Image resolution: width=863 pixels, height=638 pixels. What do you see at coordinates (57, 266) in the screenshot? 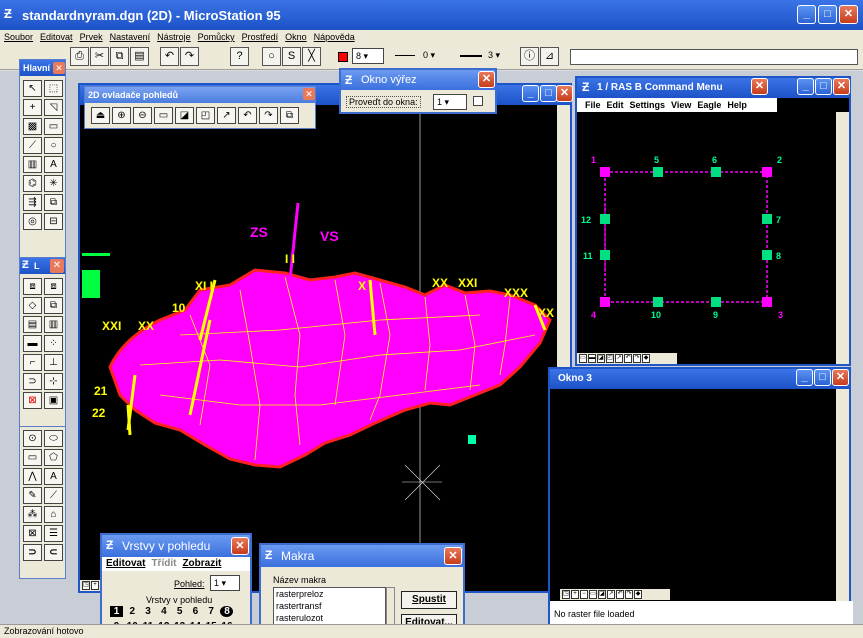
I see `small-palette-close-button: ✕` at bounding box center [57, 266].